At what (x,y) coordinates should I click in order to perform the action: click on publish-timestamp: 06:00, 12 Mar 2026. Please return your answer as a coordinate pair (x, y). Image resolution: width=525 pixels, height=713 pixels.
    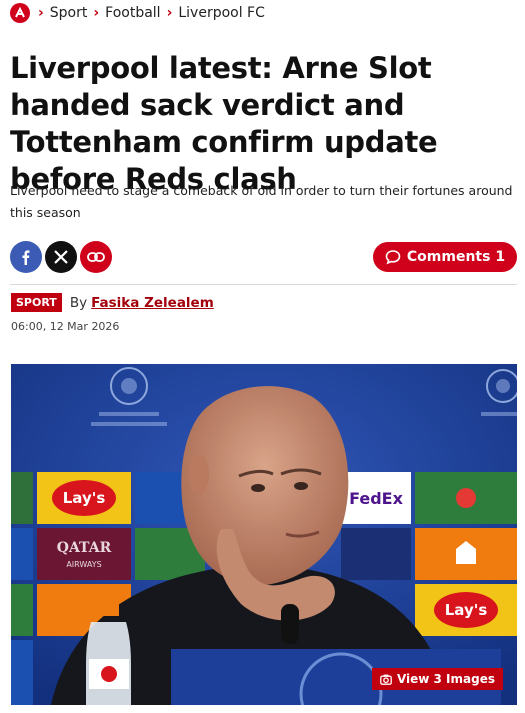
    Looking at the image, I should click on (65, 326).